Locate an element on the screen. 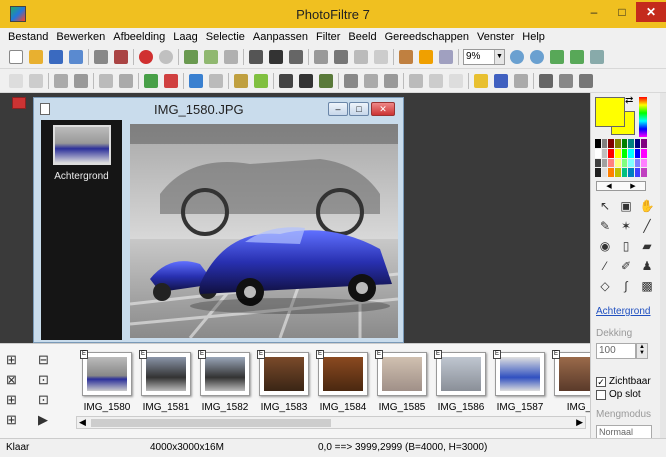 The height and width of the screenshot is (457, 666). brush-tool-icon: ⁄ is located at coordinates (605, 265).